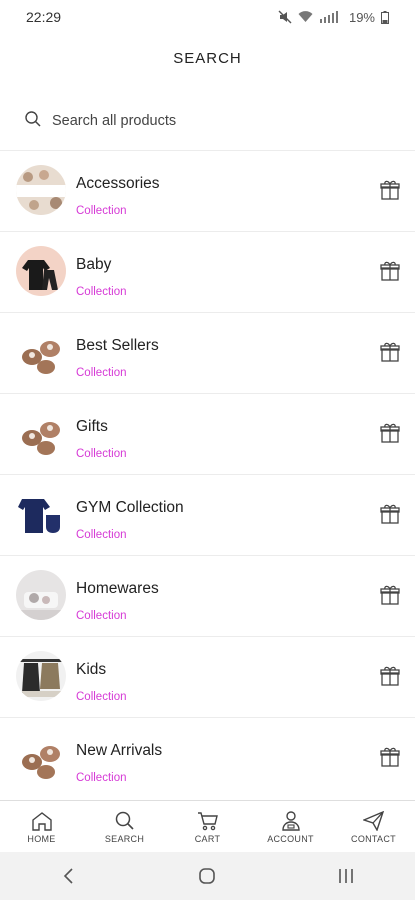  What do you see at coordinates (42, 821) in the screenshot?
I see `home-icon` at bounding box center [42, 821].